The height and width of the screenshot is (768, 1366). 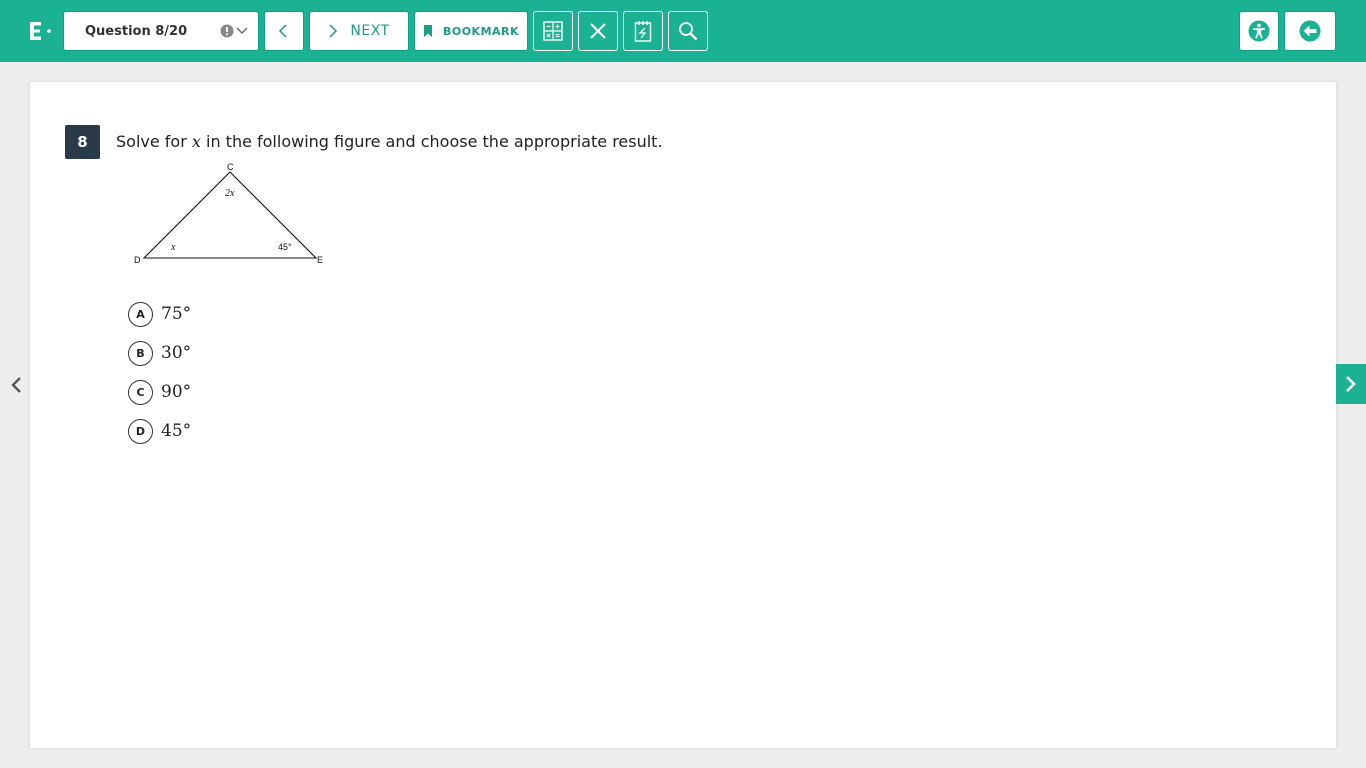 I want to click on chevron-down-icon, so click(x=242, y=30).